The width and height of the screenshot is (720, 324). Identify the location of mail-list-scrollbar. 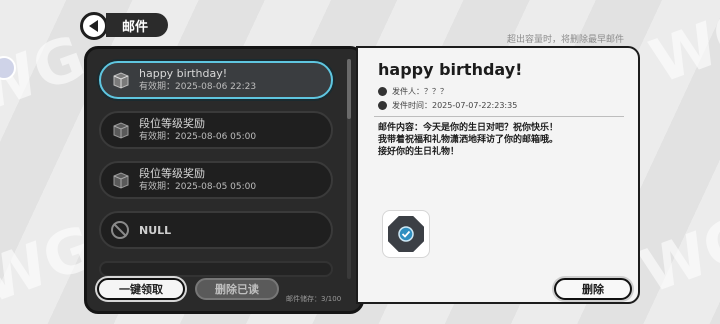
(349, 169).